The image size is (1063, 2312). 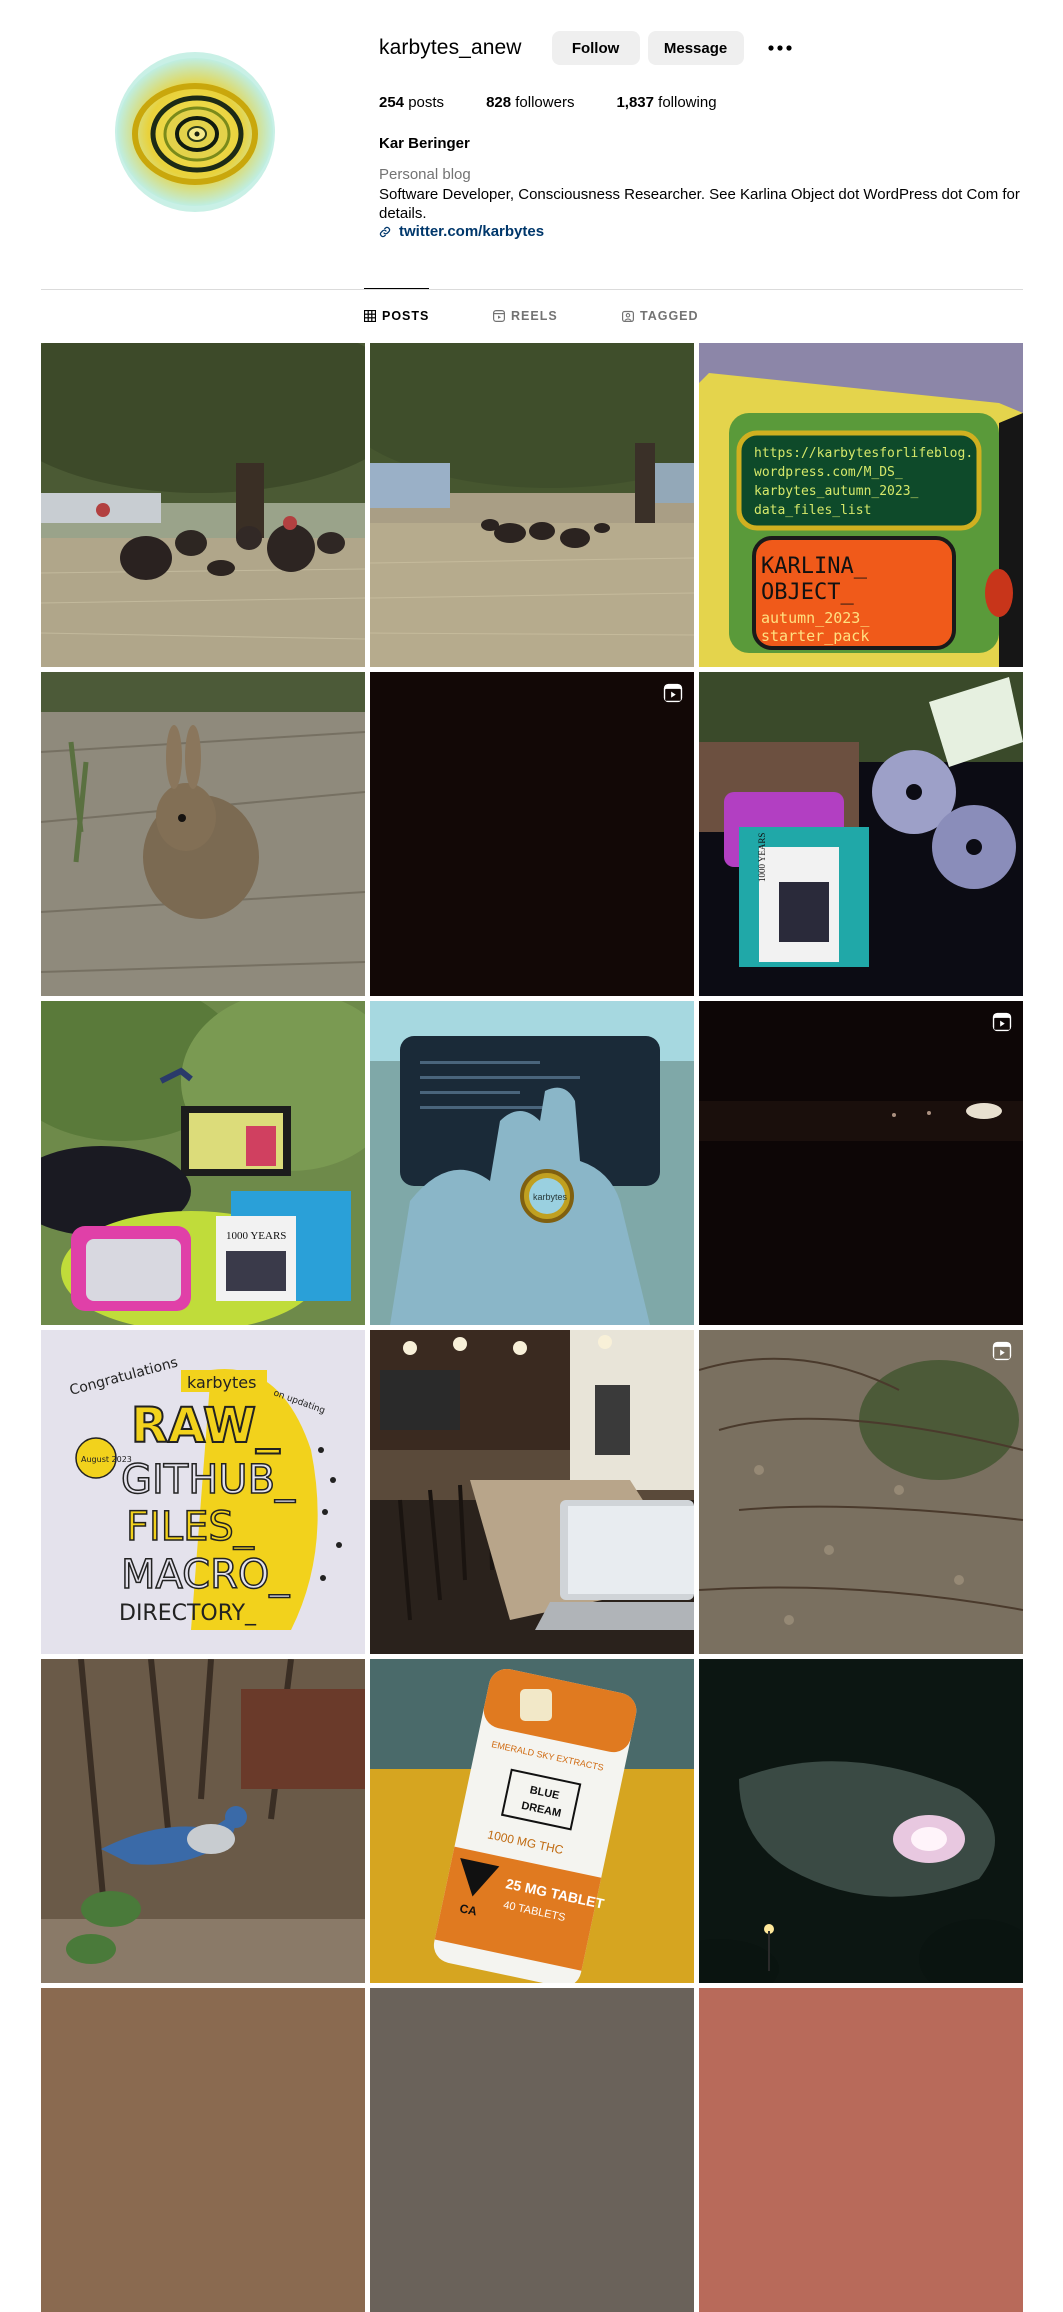 I want to click on profile-link: twitter.com/karbytes, so click(x=461, y=231).